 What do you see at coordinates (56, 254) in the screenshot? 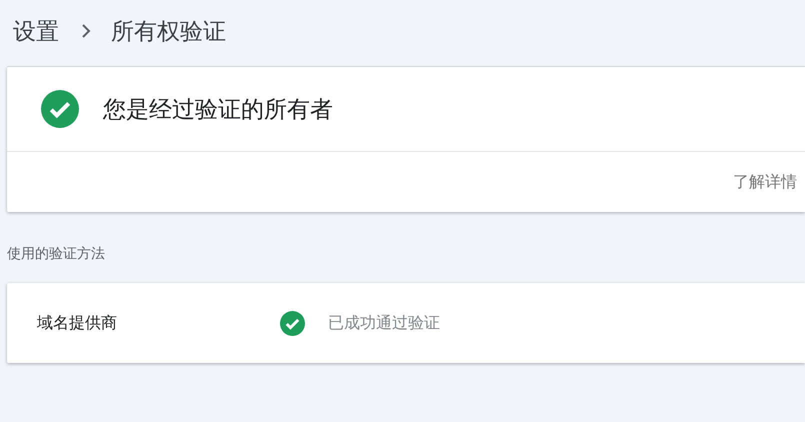
I see `section-heading: 使用的验证方法` at bounding box center [56, 254].